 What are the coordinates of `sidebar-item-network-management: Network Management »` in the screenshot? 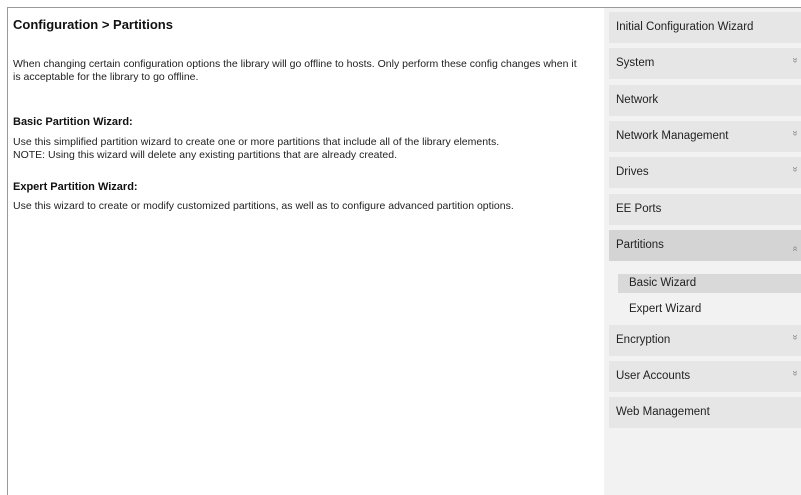 It's located at (705, 136).